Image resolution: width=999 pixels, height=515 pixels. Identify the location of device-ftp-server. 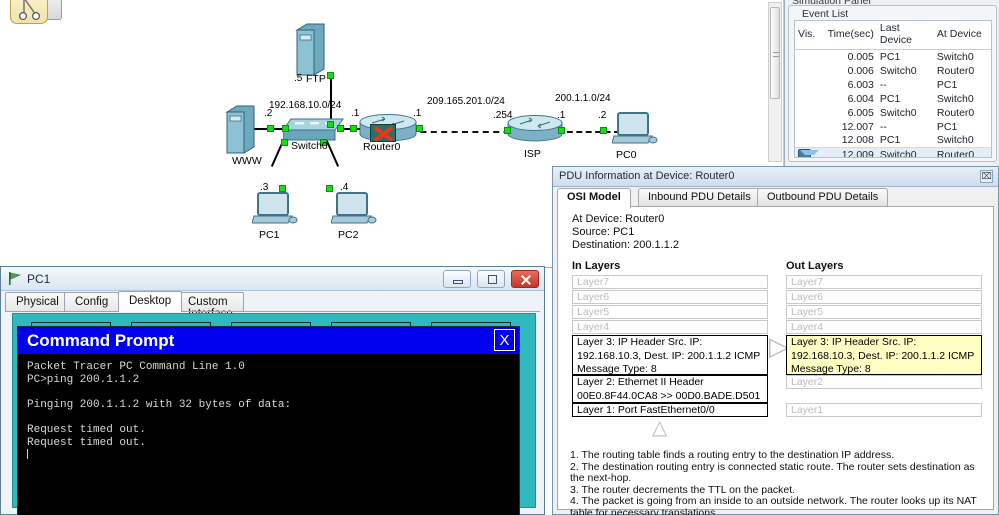
(310, 50).